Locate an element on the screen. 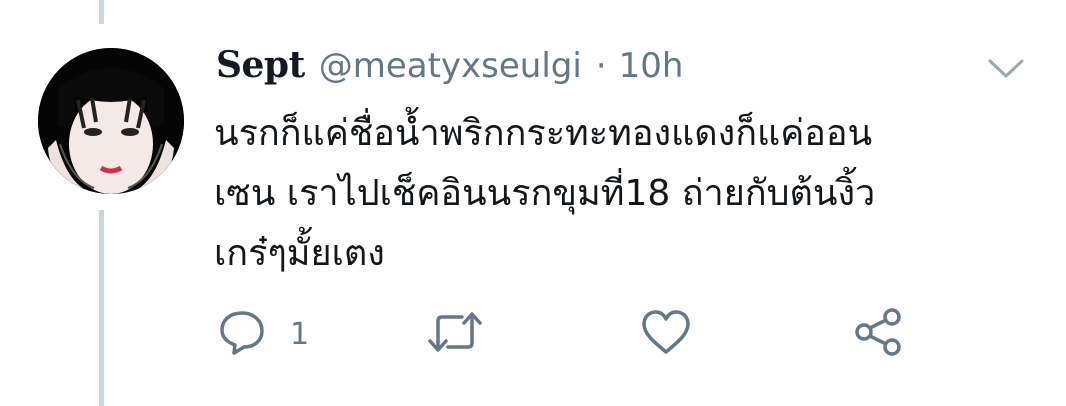 The width and height of the screenshot is (1066, 406). retweet-icon is located at coordinates (455, 334).